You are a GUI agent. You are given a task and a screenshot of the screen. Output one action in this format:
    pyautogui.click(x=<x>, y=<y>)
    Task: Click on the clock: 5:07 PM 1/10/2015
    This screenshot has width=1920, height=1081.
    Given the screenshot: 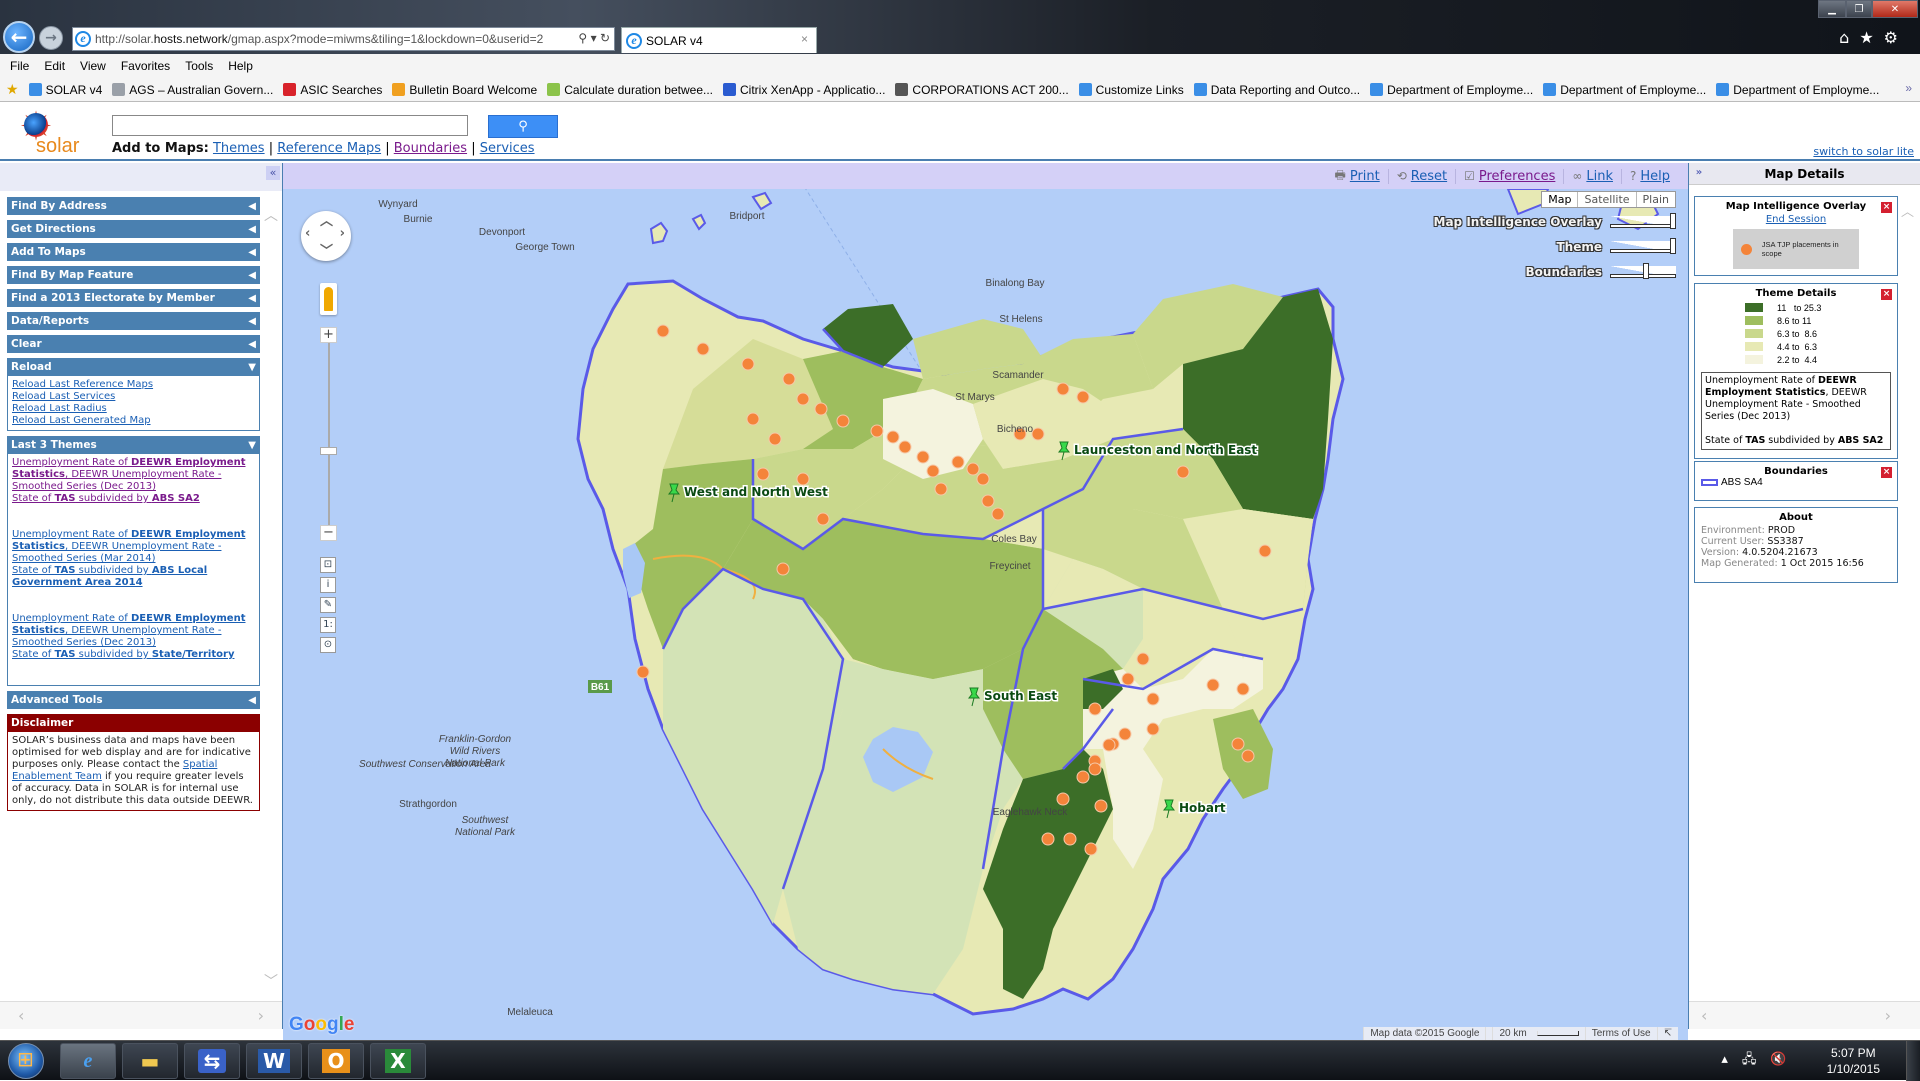 What is the action you would take?
    pyautogui.click(x=1853, y=1061)
    